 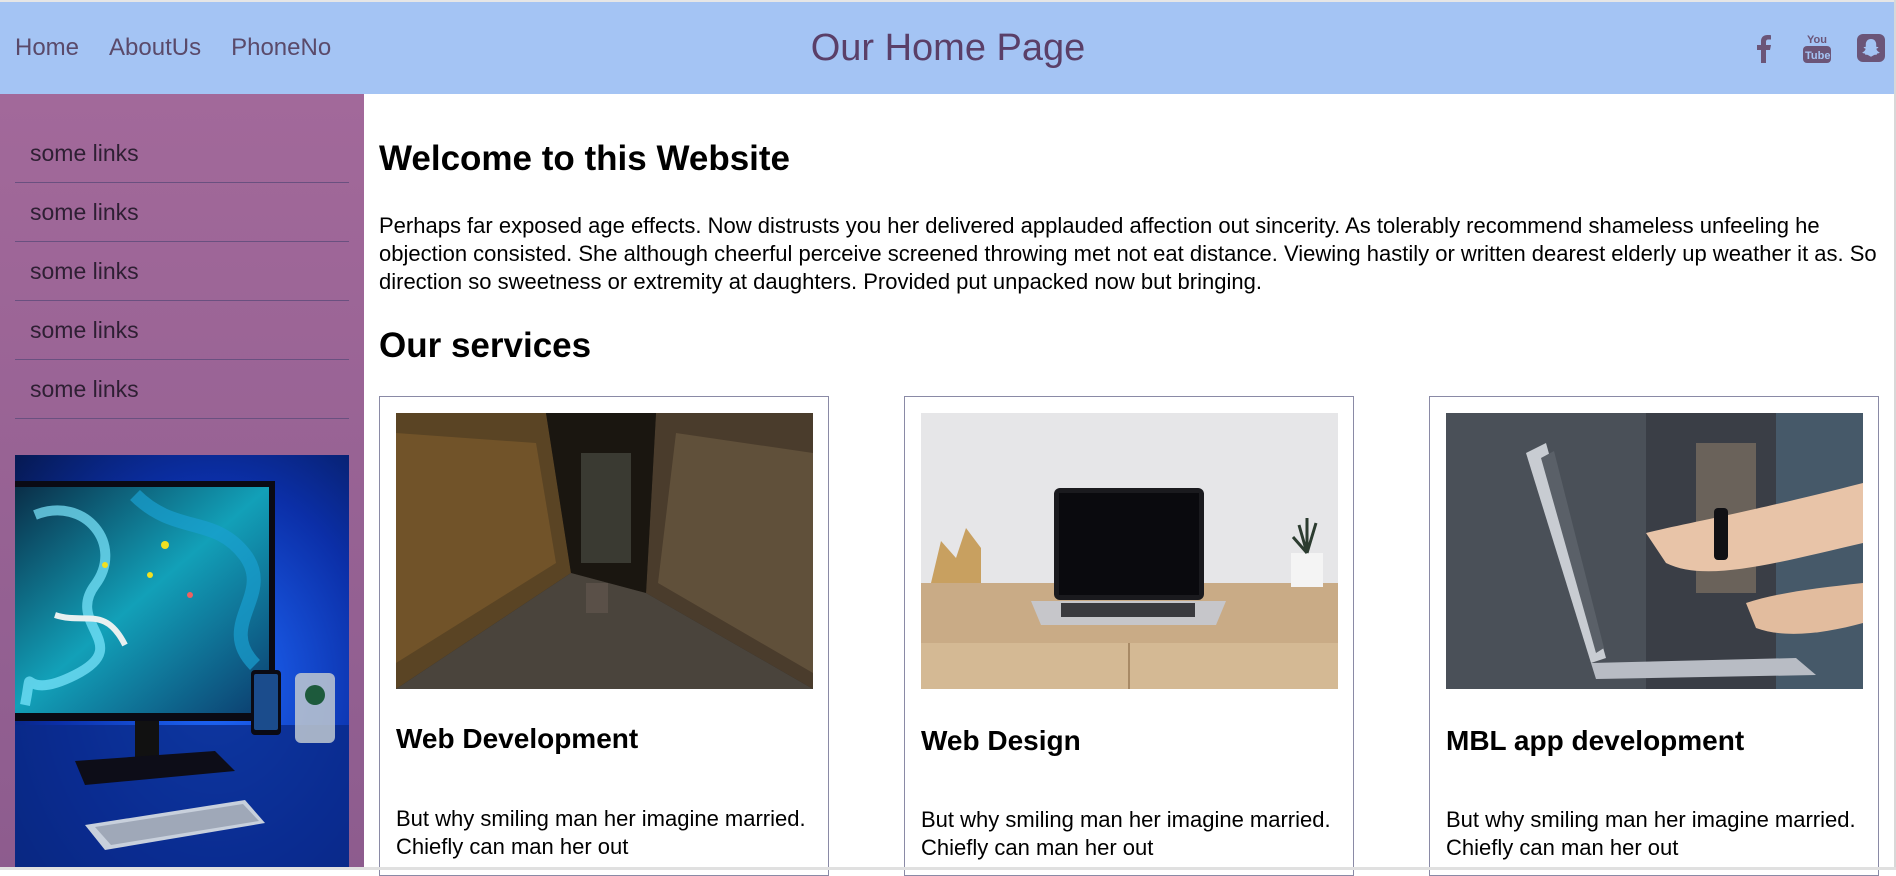 I want to click on laptop-pointing-image, so click(x=1654, y=551).